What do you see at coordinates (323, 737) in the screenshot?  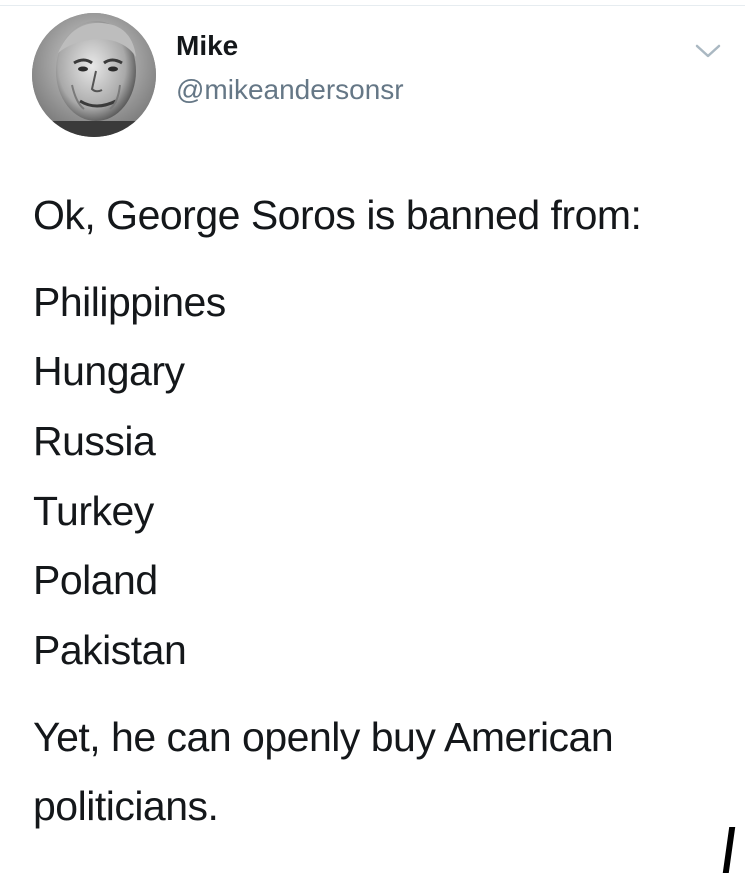 I see `tweet-closing-line: Yet, he can openly buy American` at bounding box center [323, 737].